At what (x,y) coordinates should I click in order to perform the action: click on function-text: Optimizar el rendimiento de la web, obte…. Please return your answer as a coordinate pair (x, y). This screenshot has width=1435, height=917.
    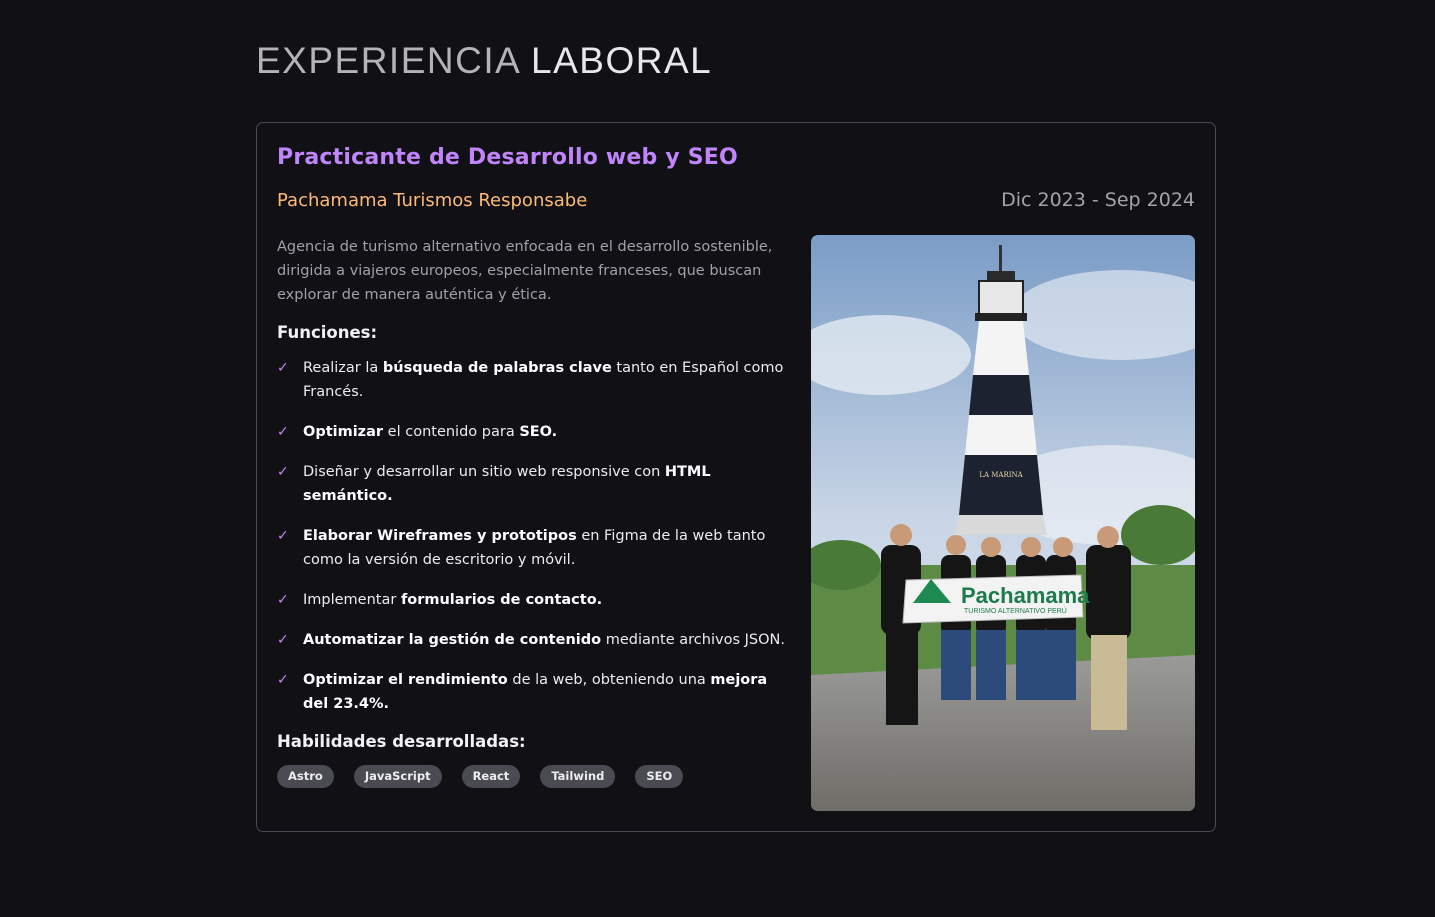
    Looking at the image, I should click on (535, 692).